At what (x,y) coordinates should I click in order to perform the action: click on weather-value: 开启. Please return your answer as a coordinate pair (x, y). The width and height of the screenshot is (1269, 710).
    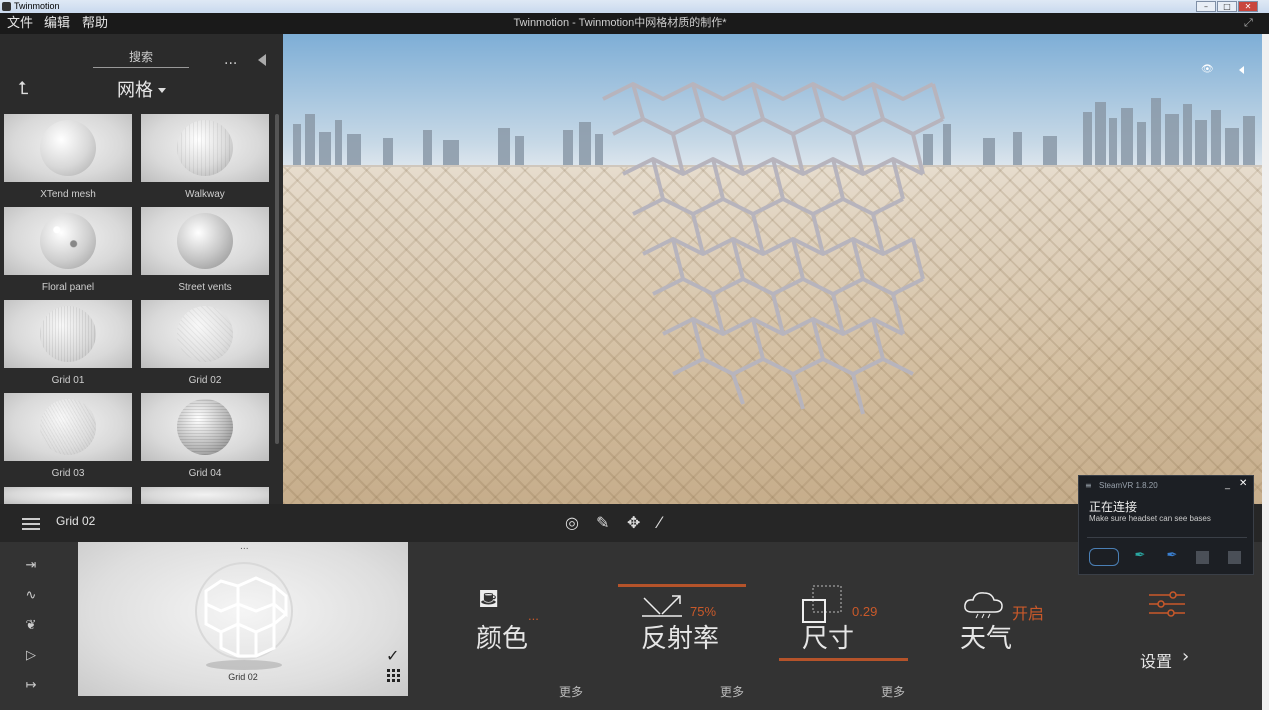
    Looking at the image, I should click on (1028, 614).